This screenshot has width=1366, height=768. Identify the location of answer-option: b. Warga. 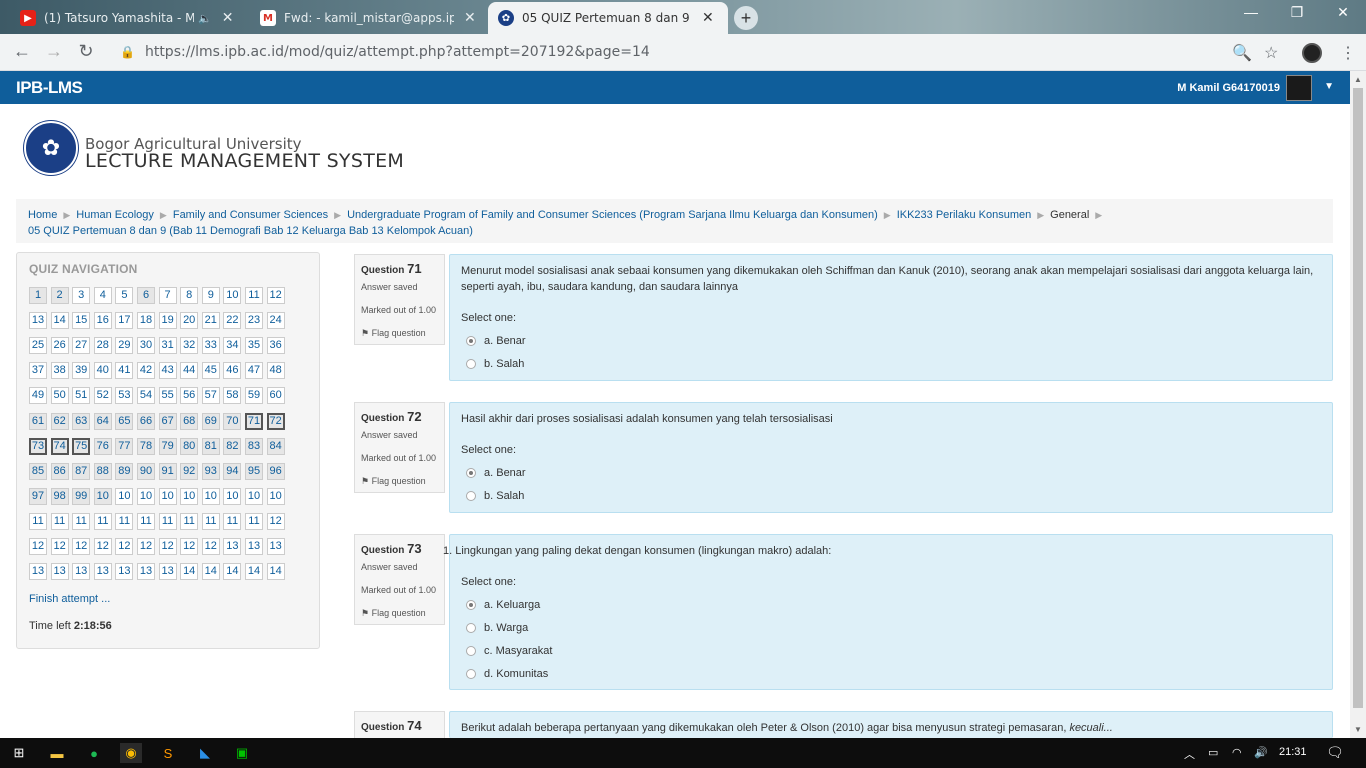
(891, 628).